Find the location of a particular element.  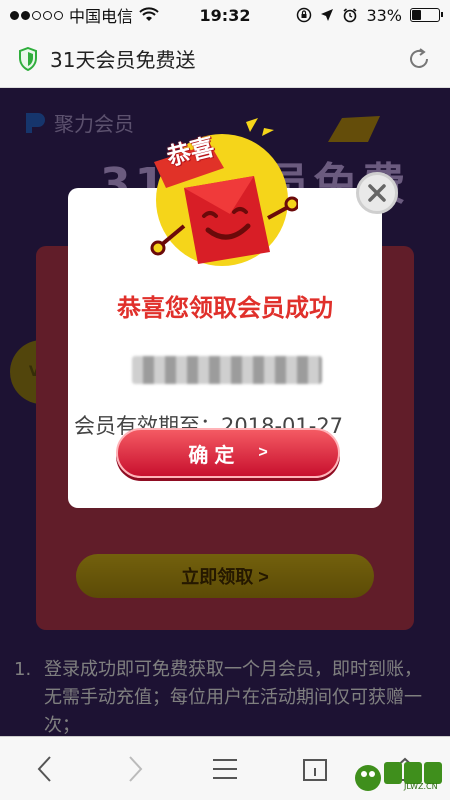

status-right: 33% is located at coordinates (369, 15).